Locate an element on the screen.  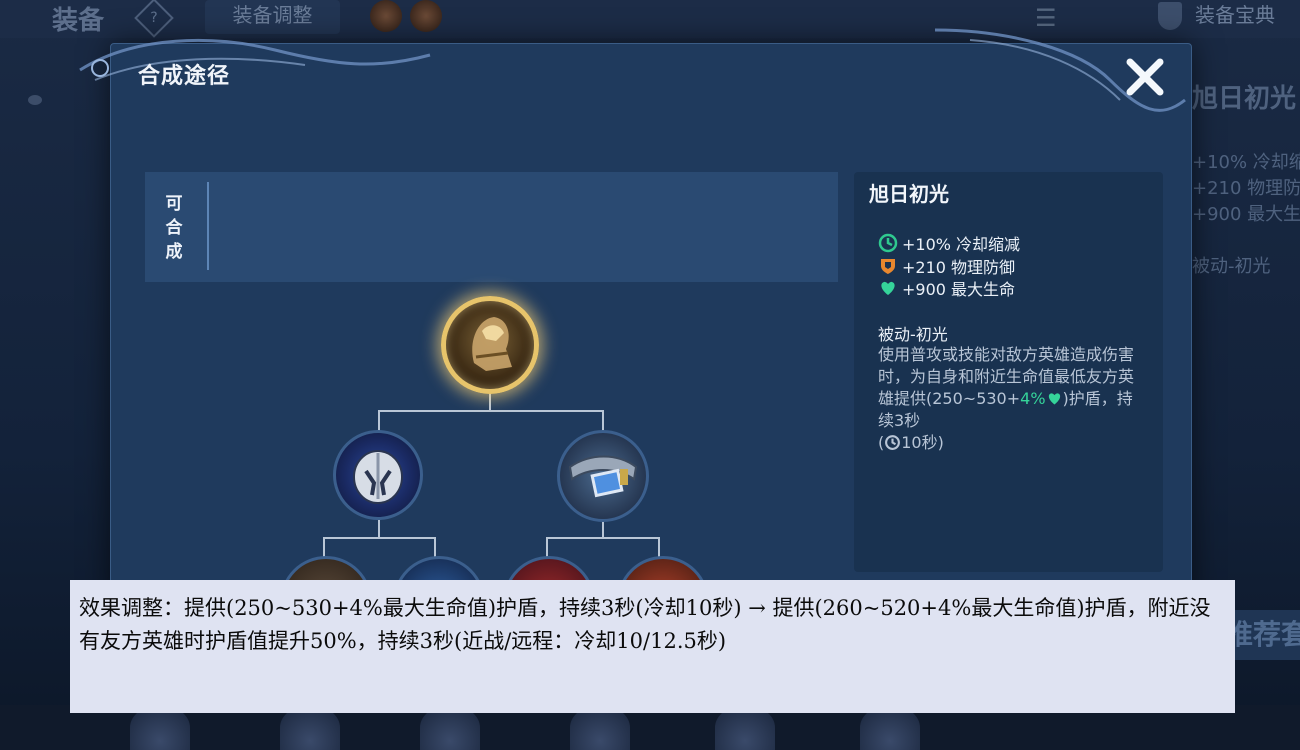
passive-title: 被动-初光 is located at coordinates (913, 334).